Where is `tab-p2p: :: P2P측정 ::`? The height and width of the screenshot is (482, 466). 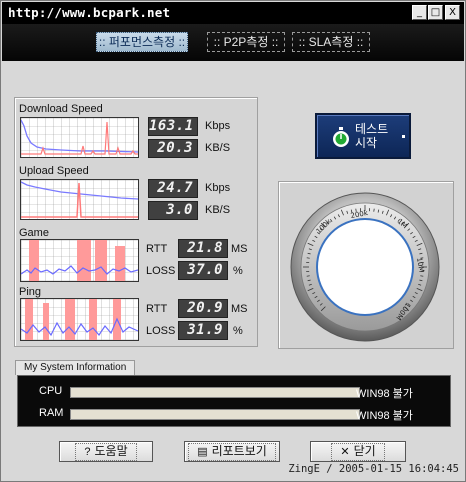 tab-p2p: :: P2P측정 :: is located at coordinates (246, 42).